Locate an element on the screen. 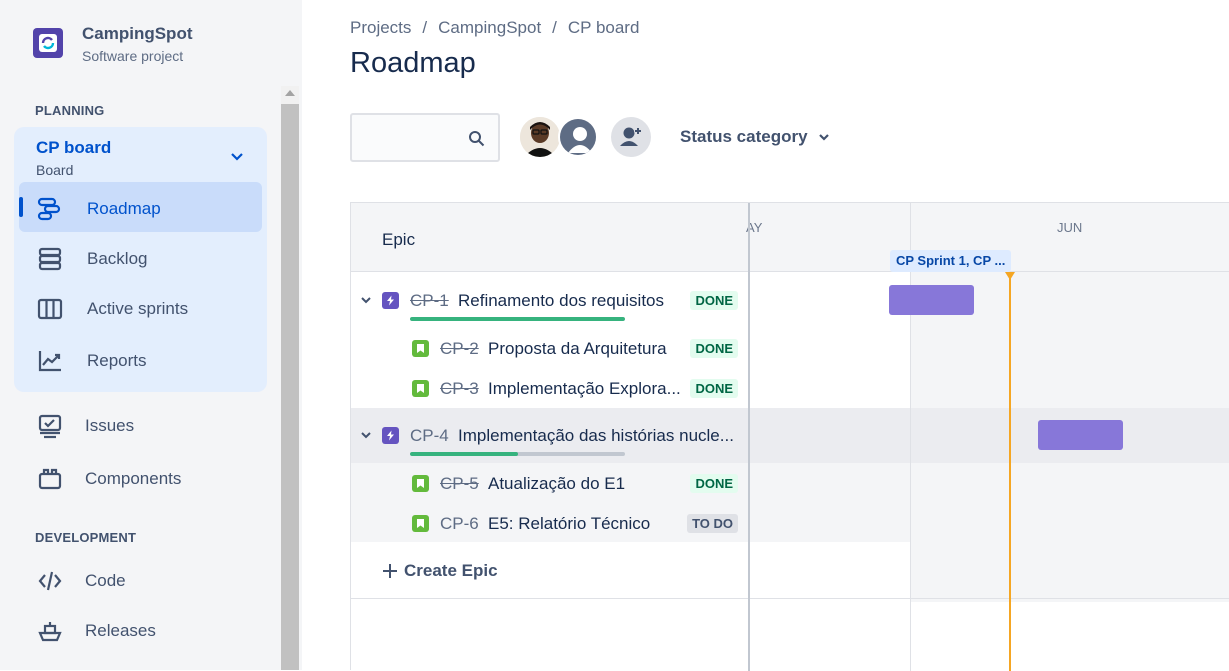 The width and height of the screenshot is (1229, 671). issue-summary: Refinamento dos requisitos is located at coordinates (561, 301).